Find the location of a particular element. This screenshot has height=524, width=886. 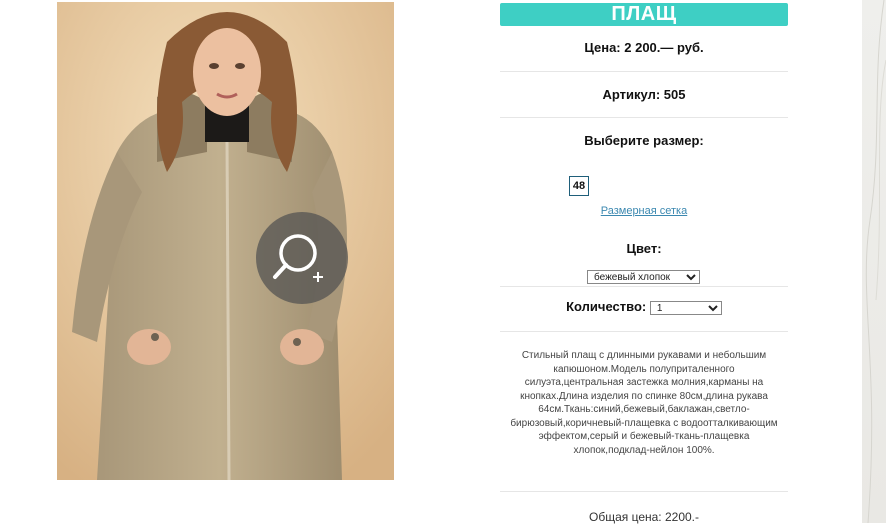

zoom-button is located at coordinates (302, 258).